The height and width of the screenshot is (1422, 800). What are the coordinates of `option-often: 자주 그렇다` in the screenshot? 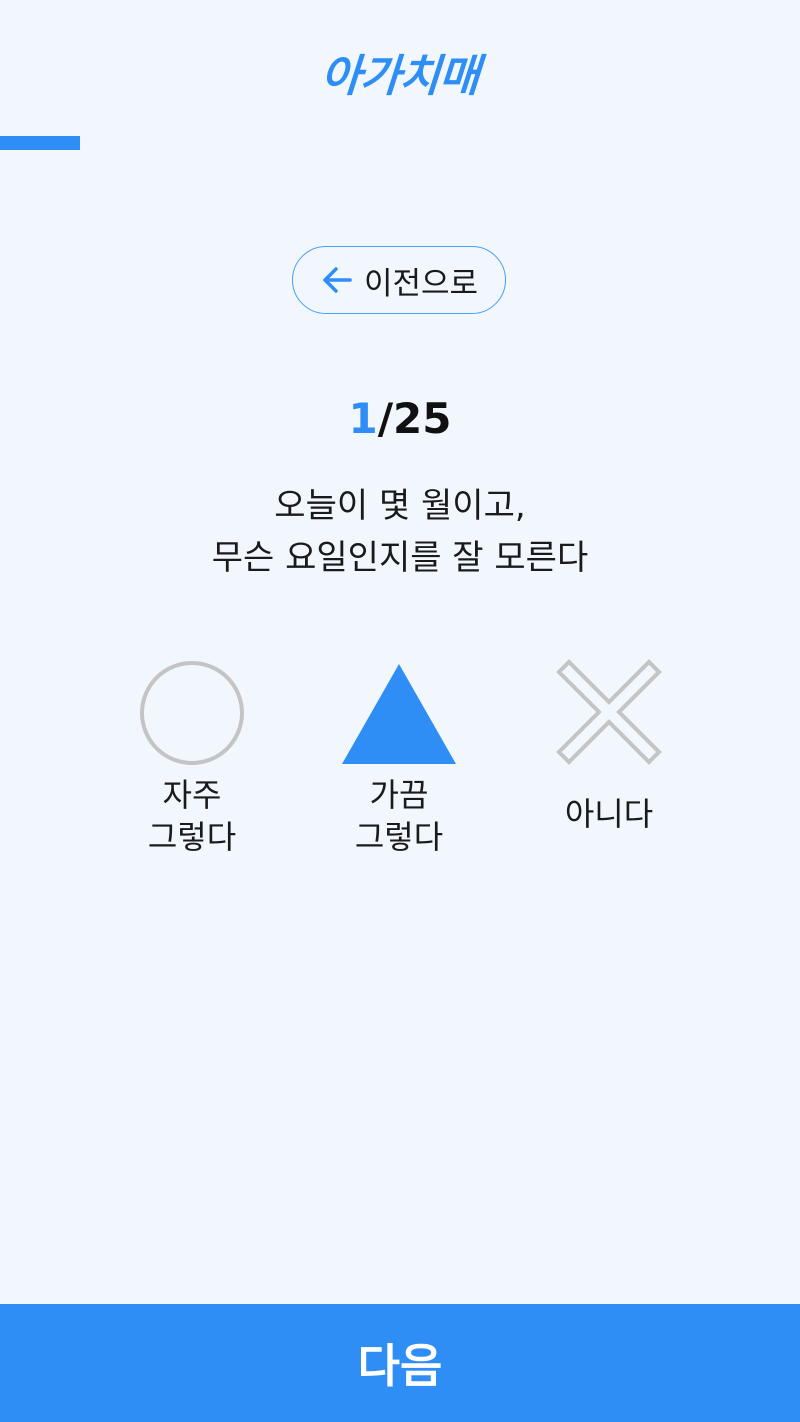 It's located at (192, 759).